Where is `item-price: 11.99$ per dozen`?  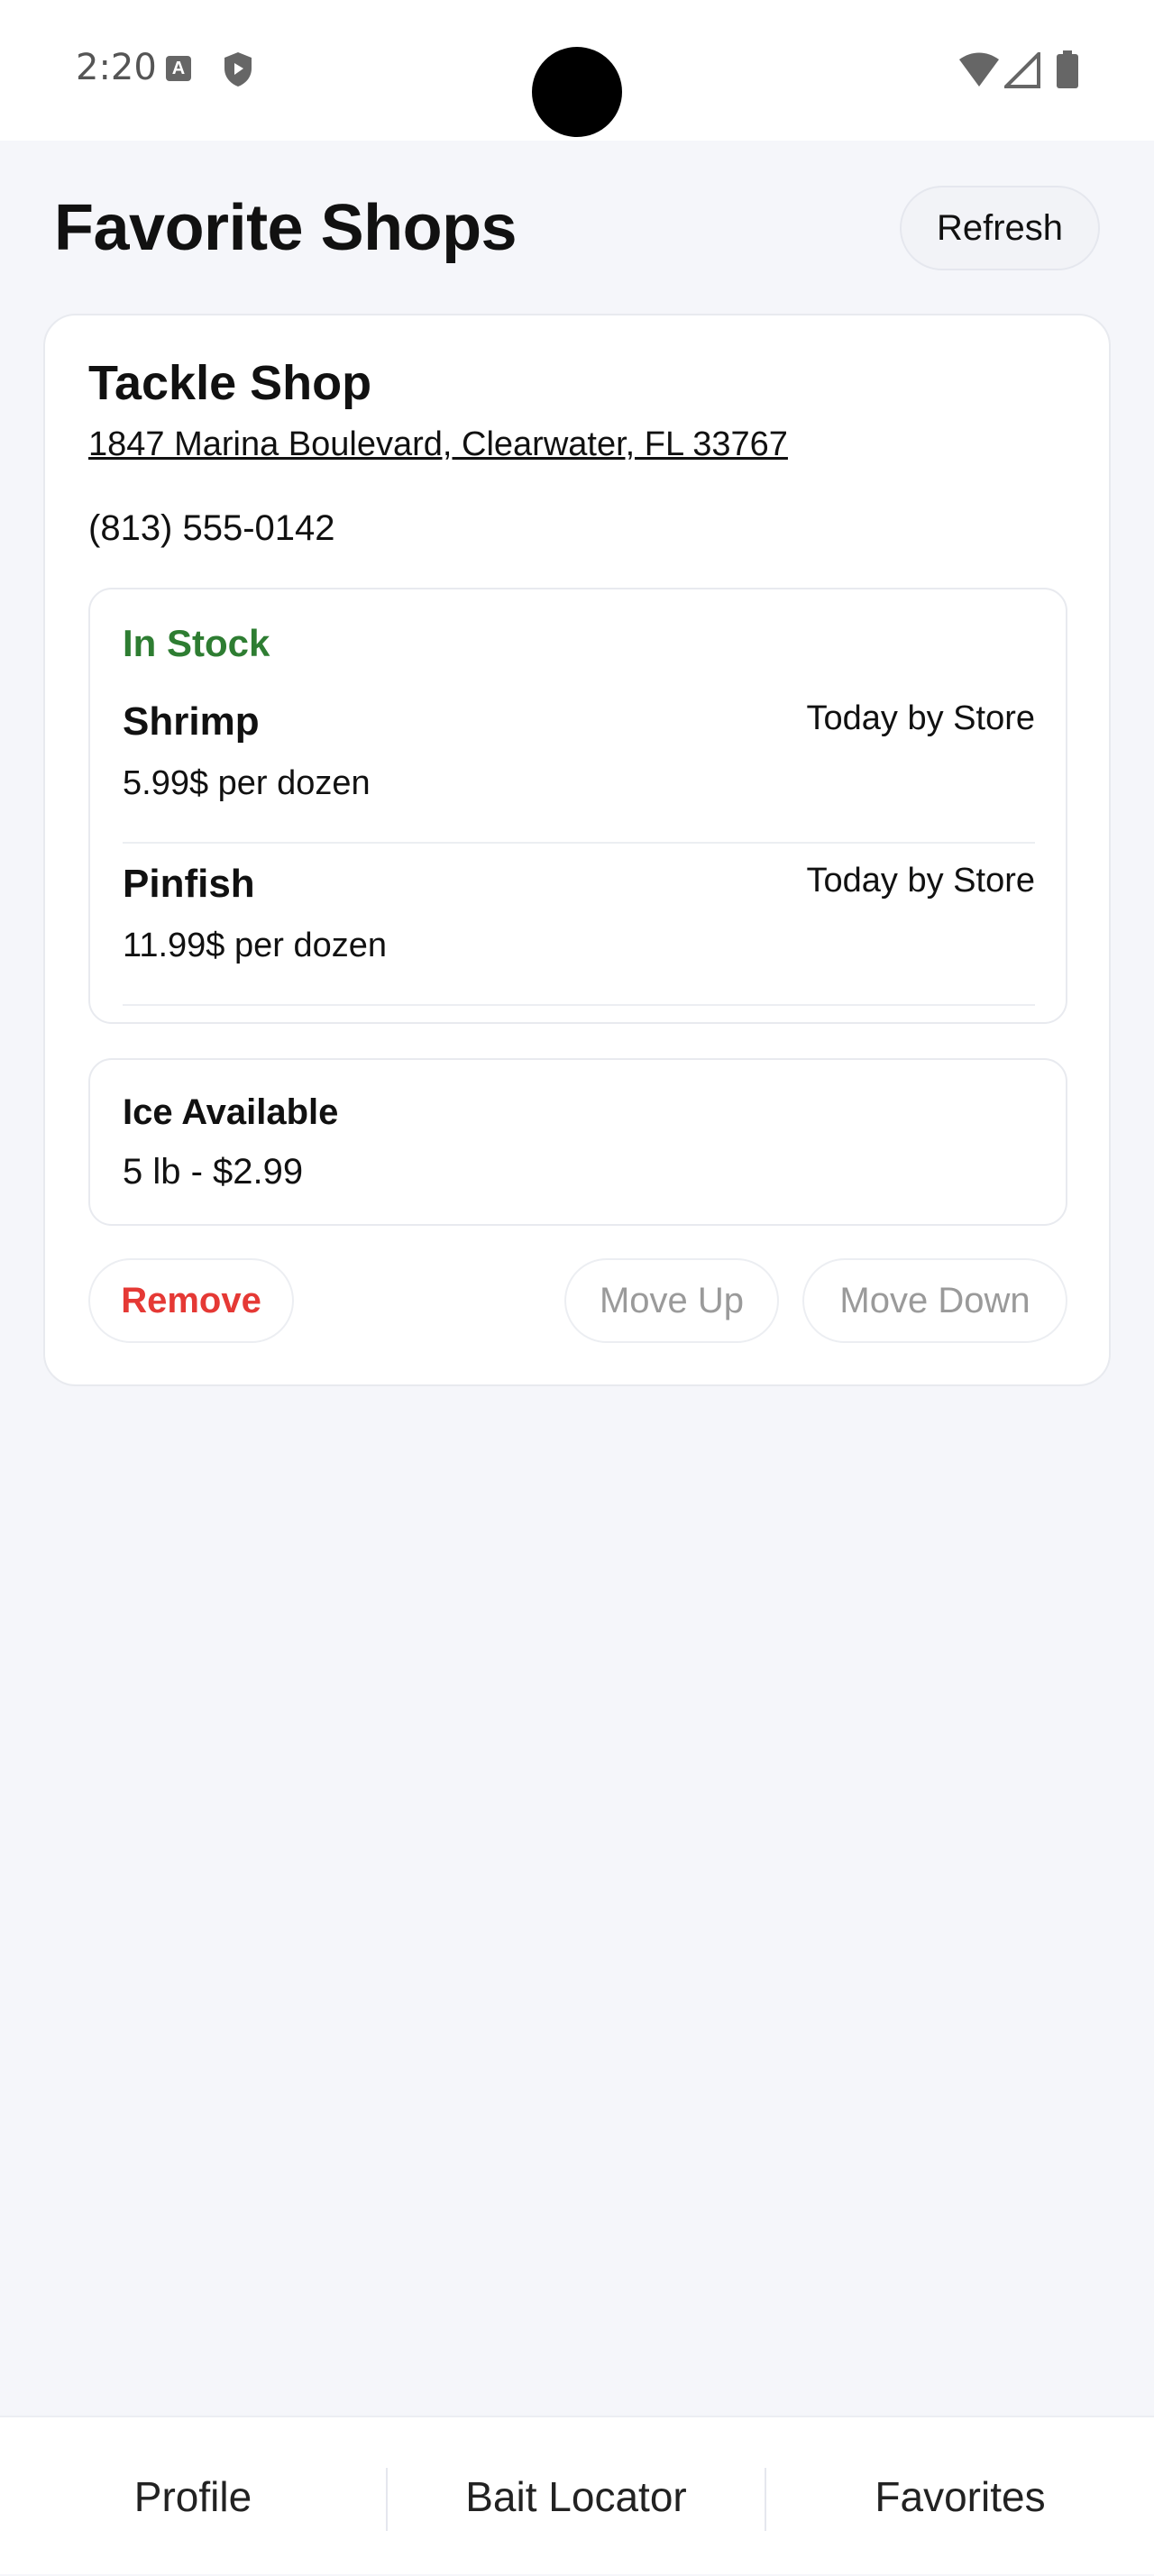
item-price: 11.99$ per dozen is located at coordinates (255, 945).